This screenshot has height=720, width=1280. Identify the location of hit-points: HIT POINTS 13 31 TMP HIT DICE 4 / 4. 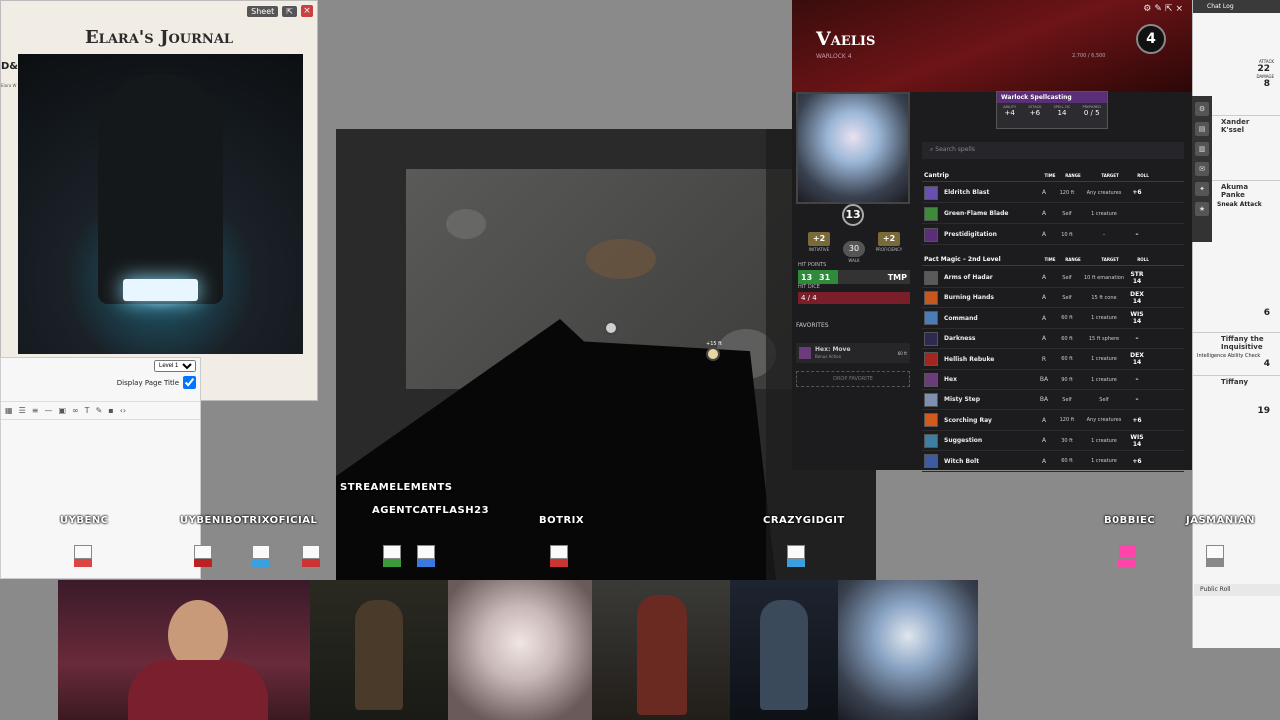
(854, 283).